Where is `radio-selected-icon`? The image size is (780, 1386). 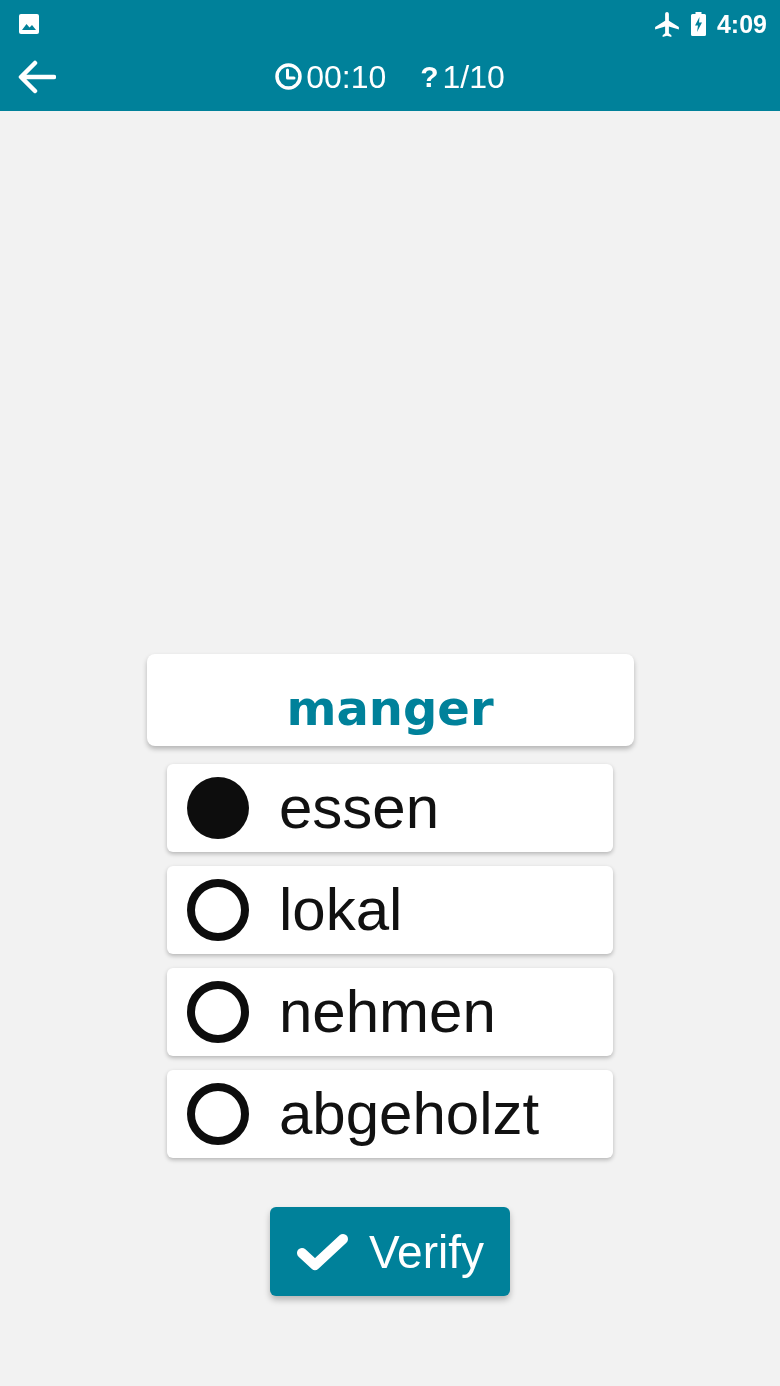 radio-selected-icon is located at coordinates (218, 808).